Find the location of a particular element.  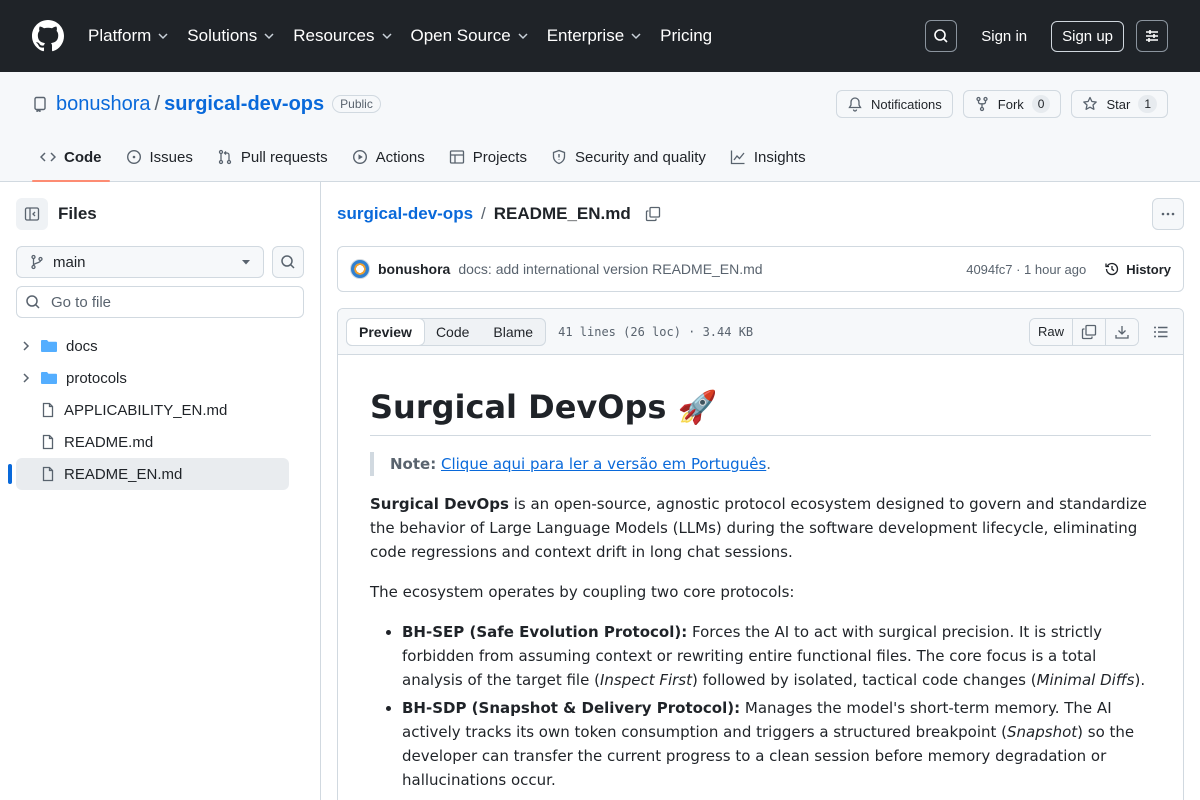

notifications-button: Notifications is located at coordinates (894, 104).